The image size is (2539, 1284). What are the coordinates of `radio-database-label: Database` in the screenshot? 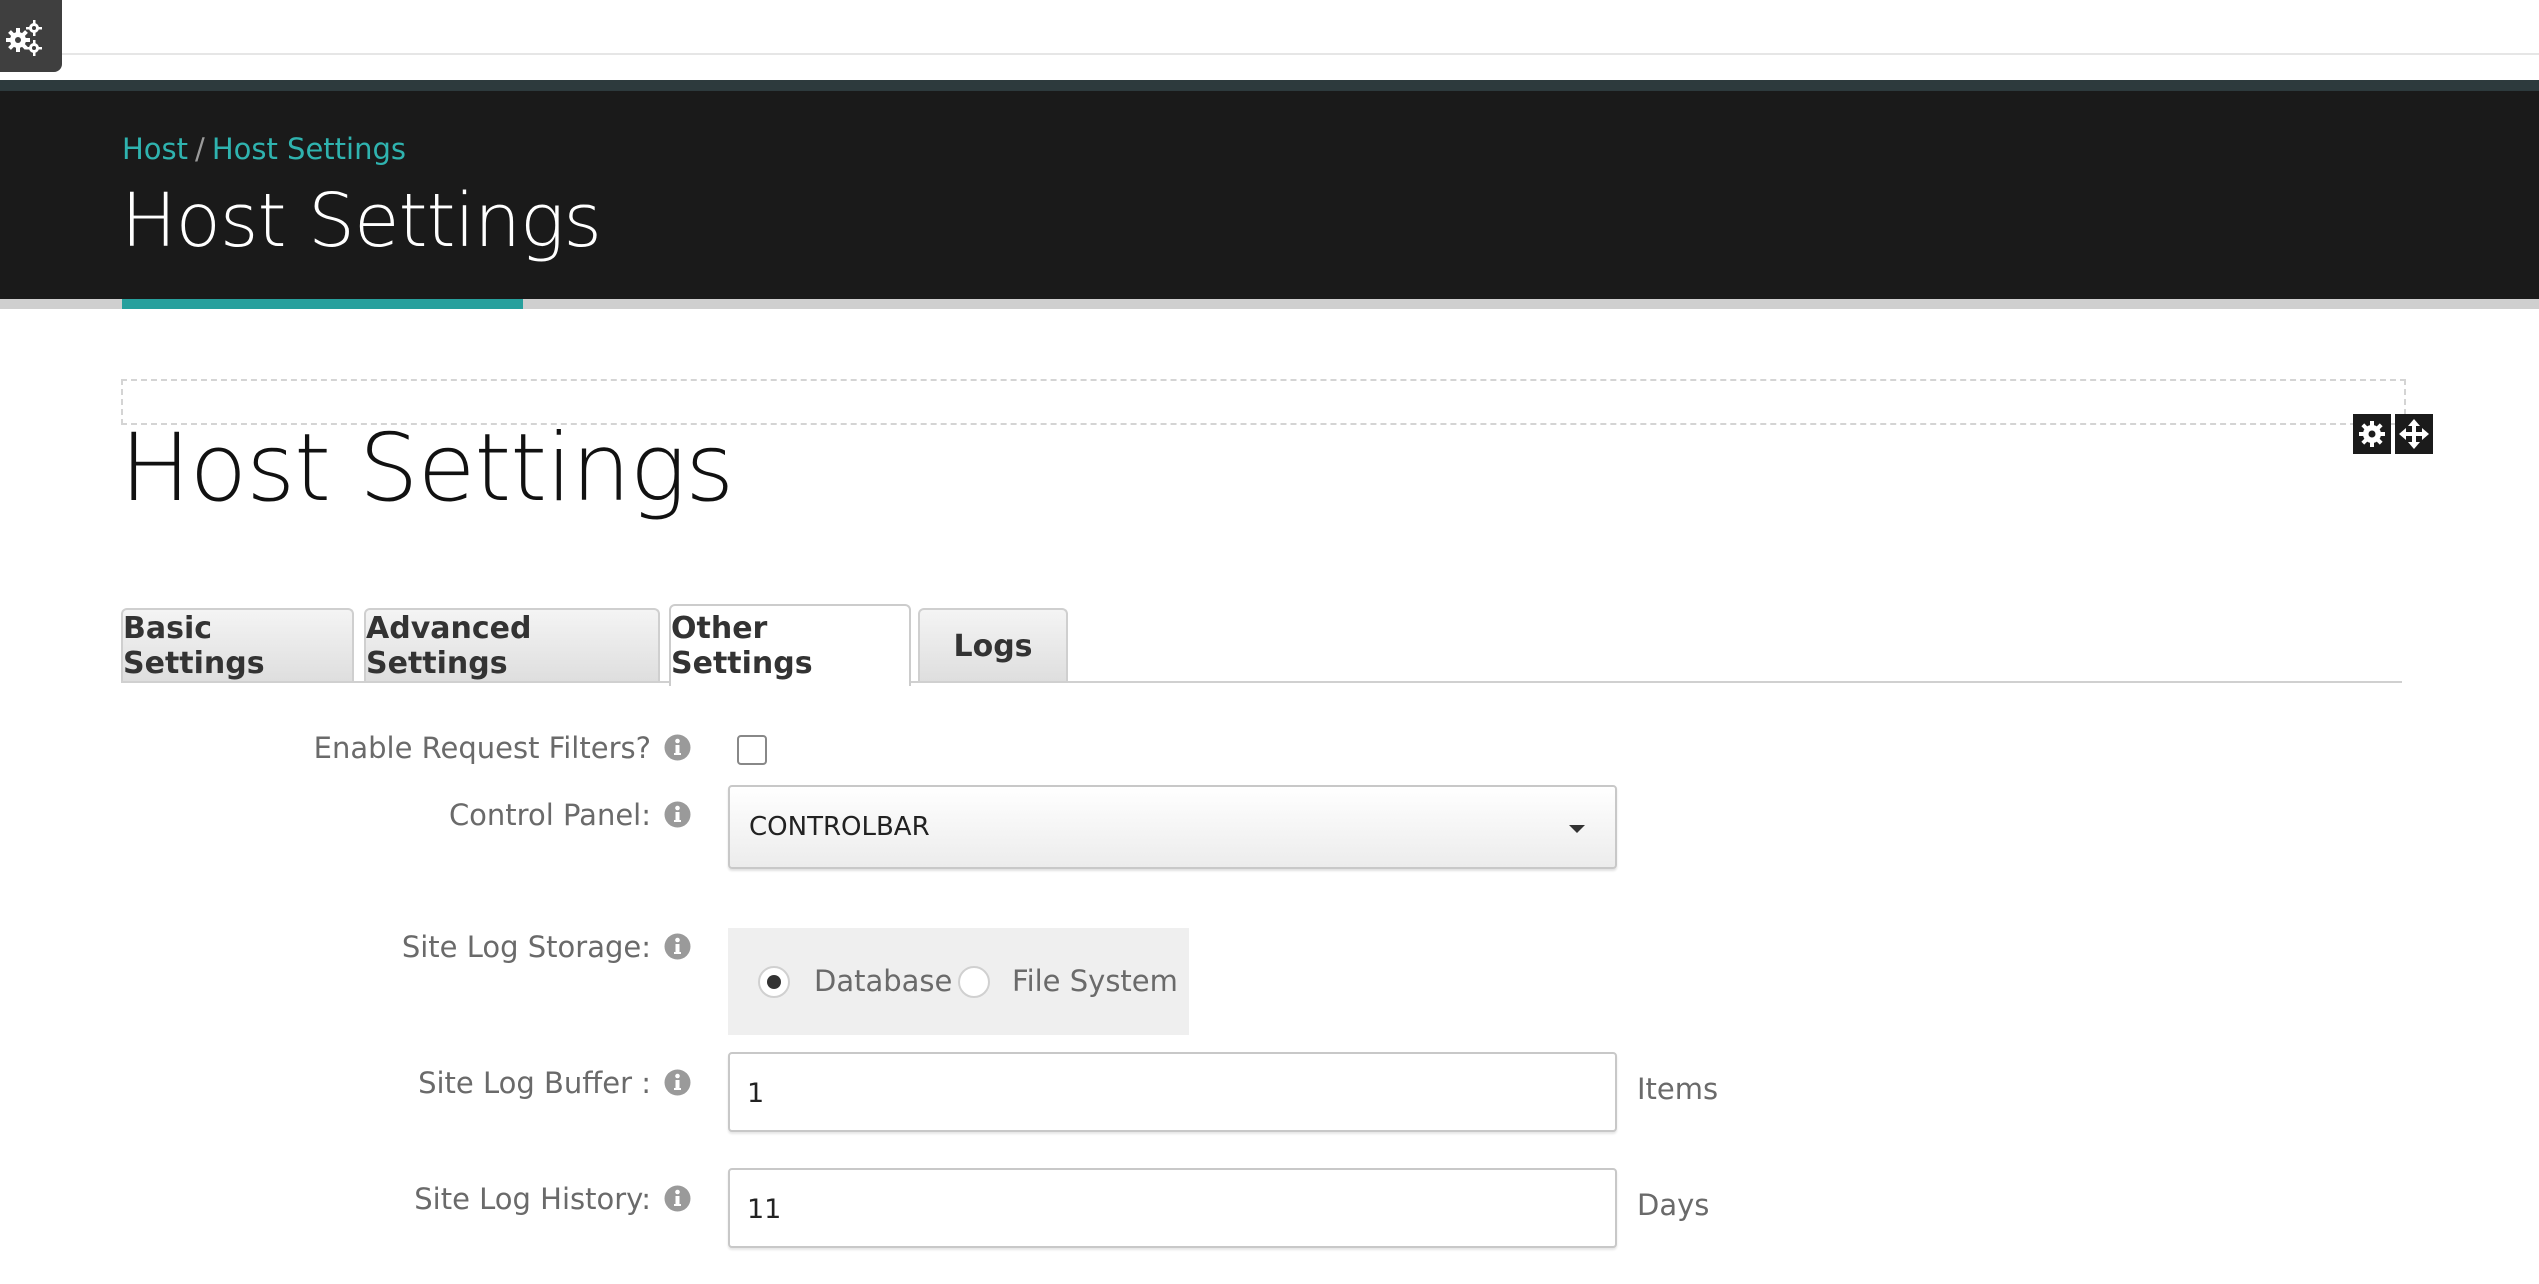 It's located at (883, 981).